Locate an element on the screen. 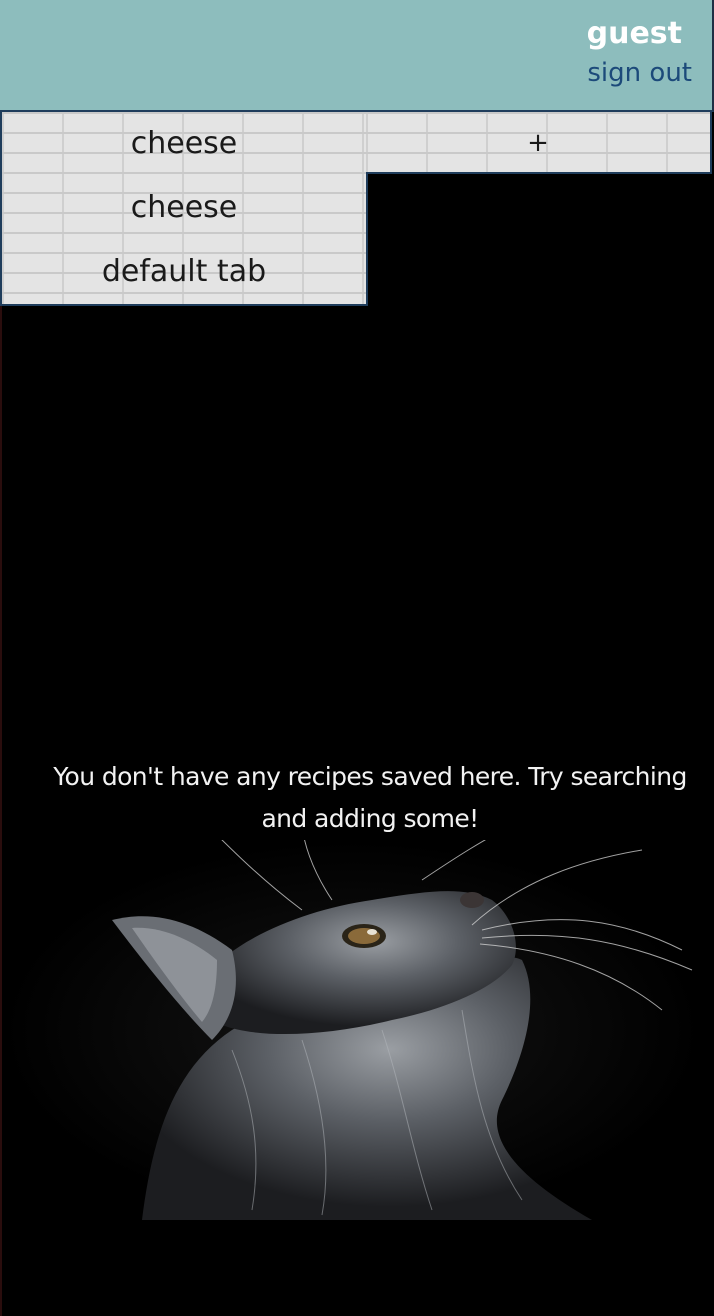 Image resolution: width=714 pixels, height=1316 pixels. tab-list: cheese cheese default tab is located at coordinates (184, 209).